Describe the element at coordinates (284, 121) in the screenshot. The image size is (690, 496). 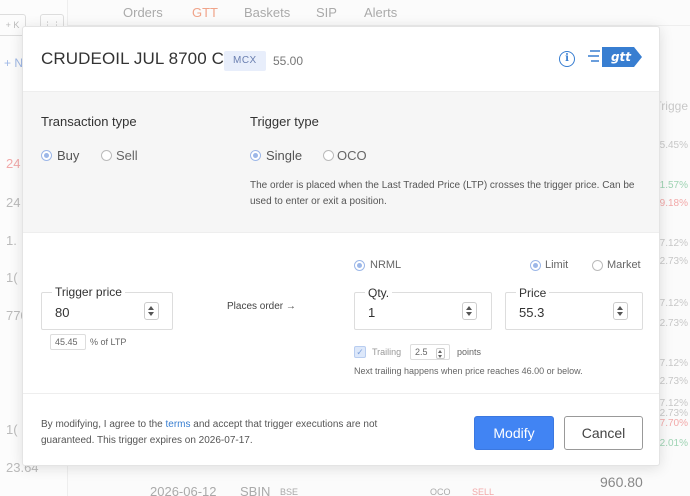
I see `trigger-type-label: Trigger type` at that location.